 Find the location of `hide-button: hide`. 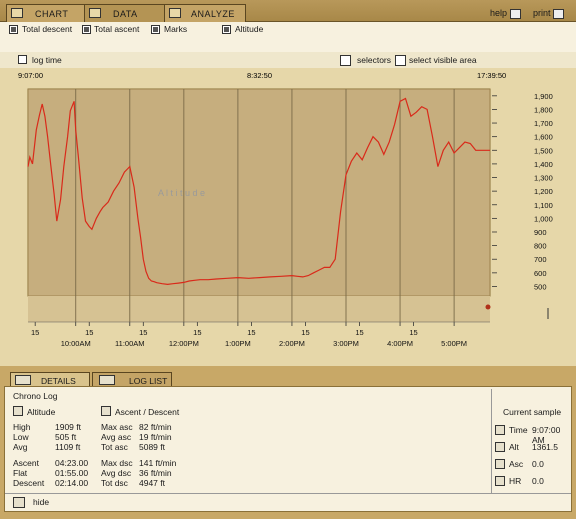

hide-button: hide is located at coordinates (41, 502).